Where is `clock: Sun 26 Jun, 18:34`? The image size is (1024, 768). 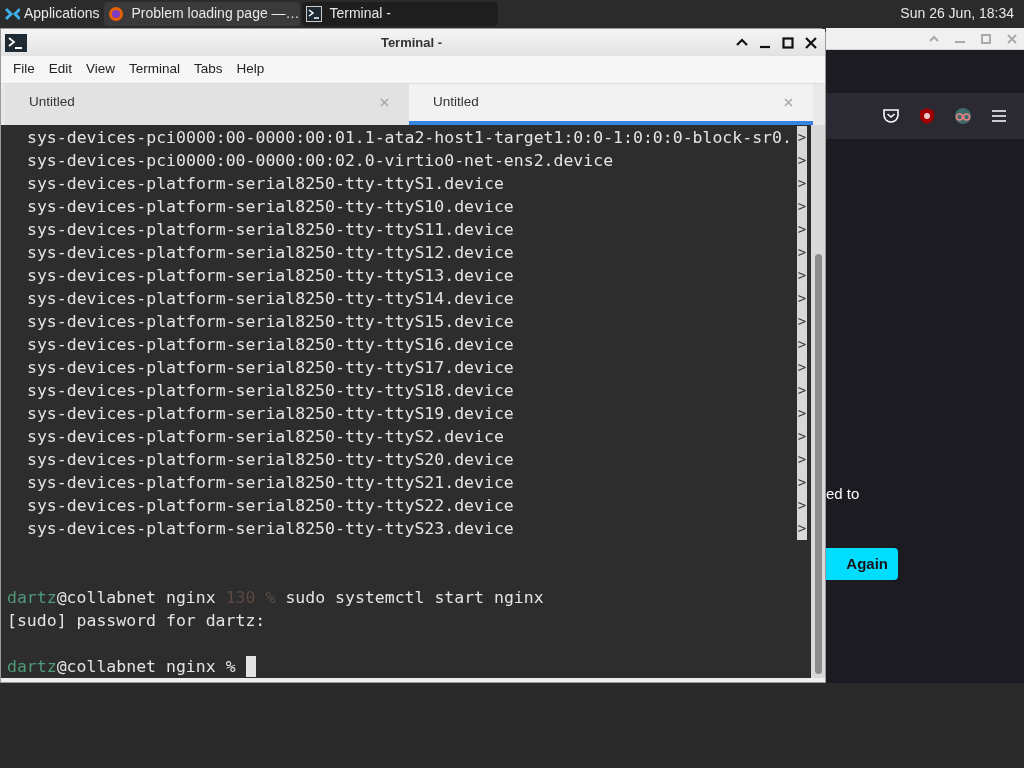 clock: Sun 26 Jun, 18:34 is located at coordinates (957, 13).